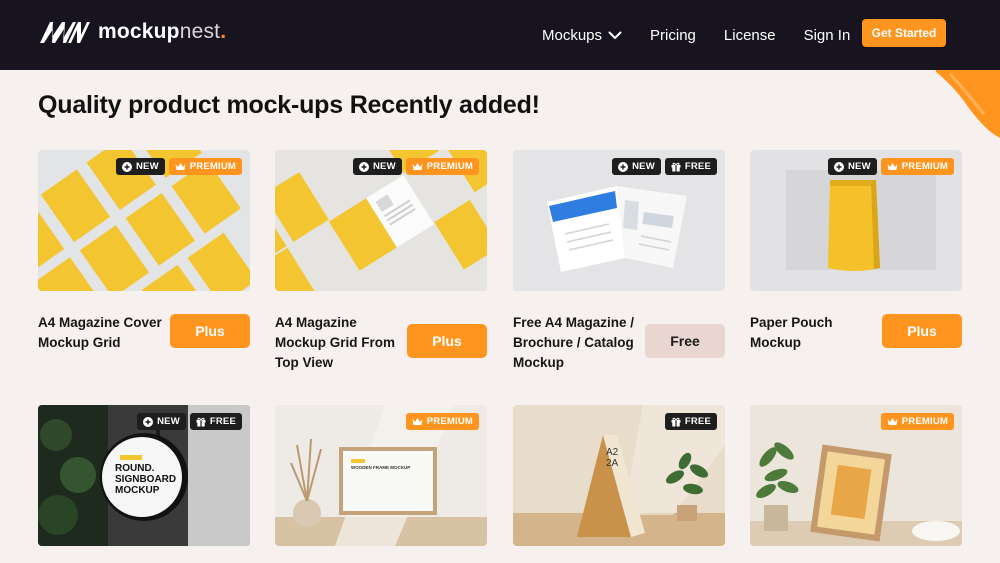  Describe the element at coordinates (380, 467) in the screenshot. I see `frame-label: WOODEN FRAME MOCKUP` at that location.